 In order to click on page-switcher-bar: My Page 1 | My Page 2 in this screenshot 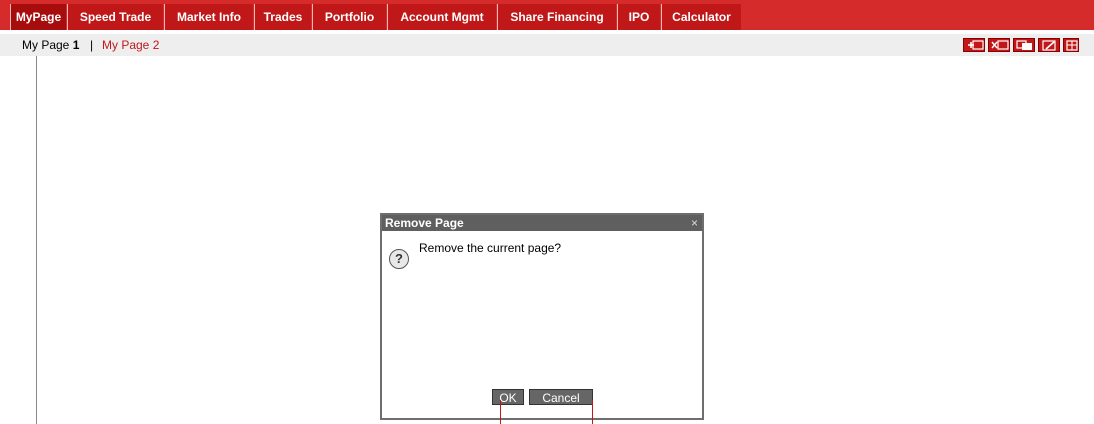, I will do `click(547, 45)`.